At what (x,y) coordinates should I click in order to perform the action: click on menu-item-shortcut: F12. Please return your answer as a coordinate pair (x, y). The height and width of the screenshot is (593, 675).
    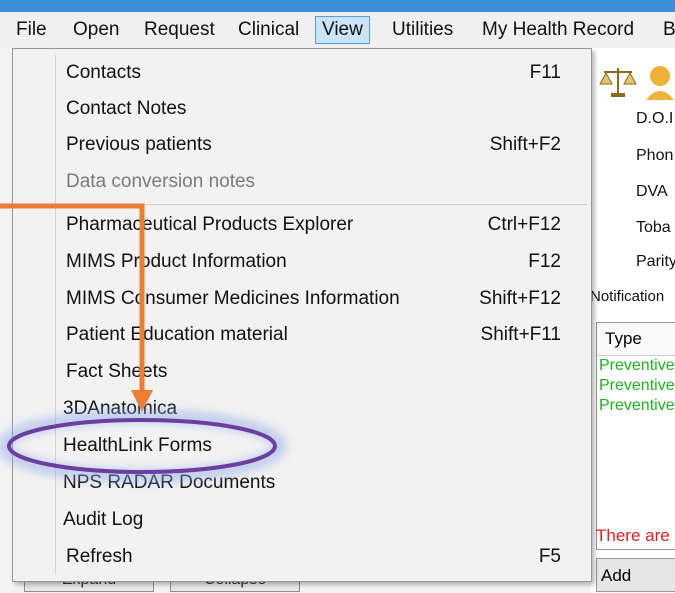
    Looking at the image, I should click on (544, 261).